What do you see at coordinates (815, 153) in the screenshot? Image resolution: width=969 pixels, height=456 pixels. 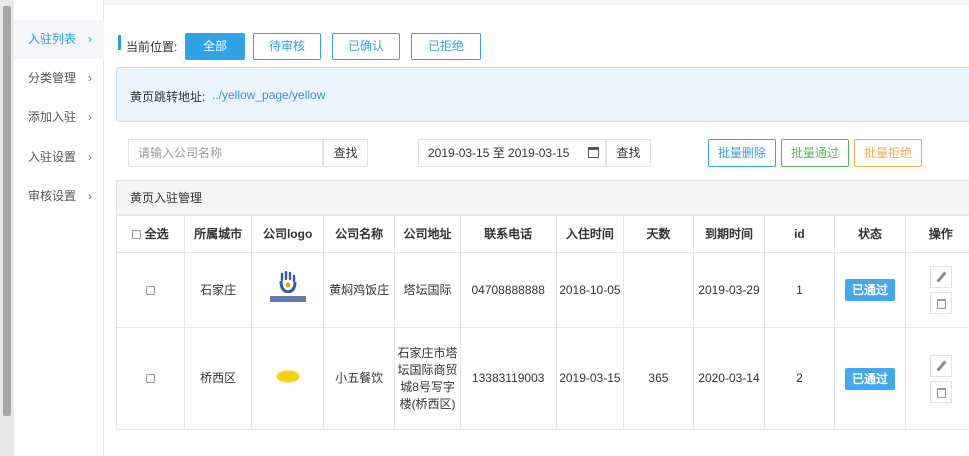 I see `bulk-approve-button: 批量通过` at bounding box center [815, 153].